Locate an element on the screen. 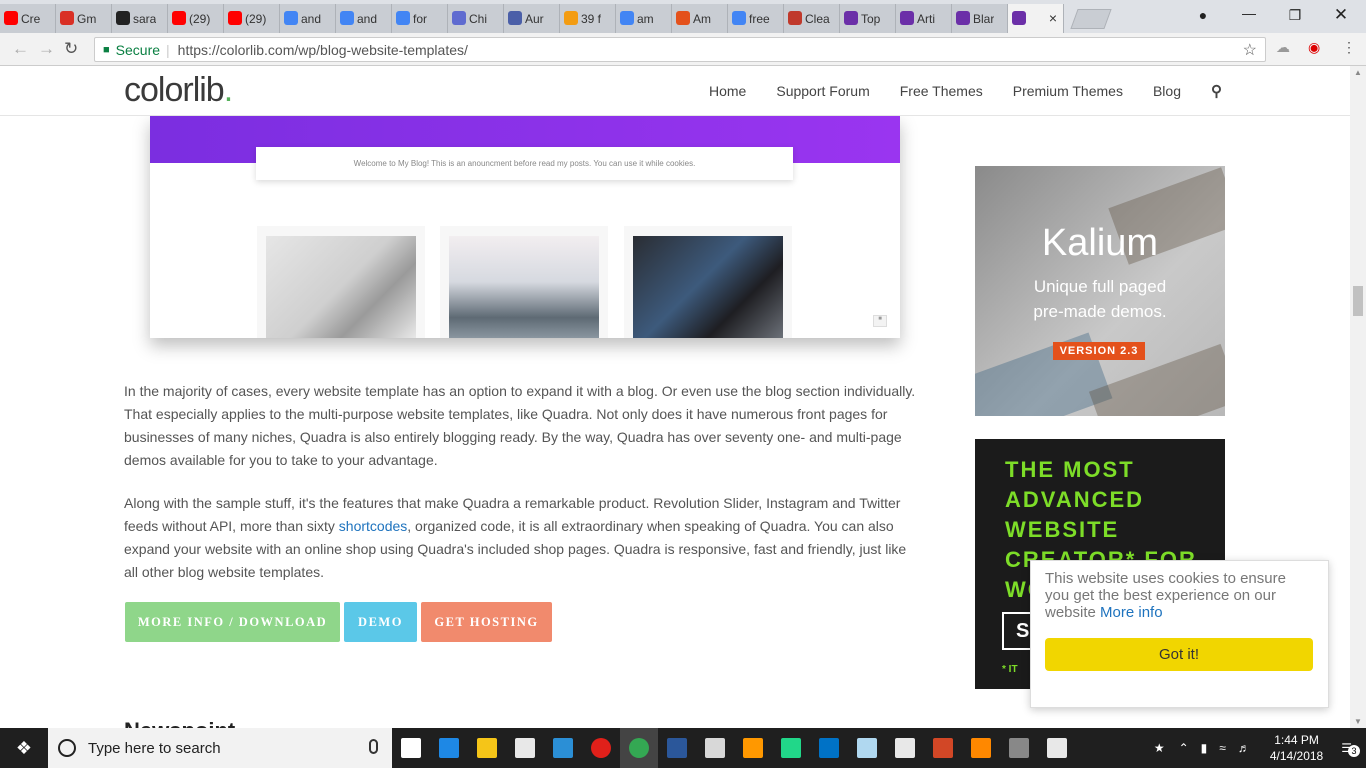  cookie-got-it-button: Got it! is located at coordinates (1179, 654).